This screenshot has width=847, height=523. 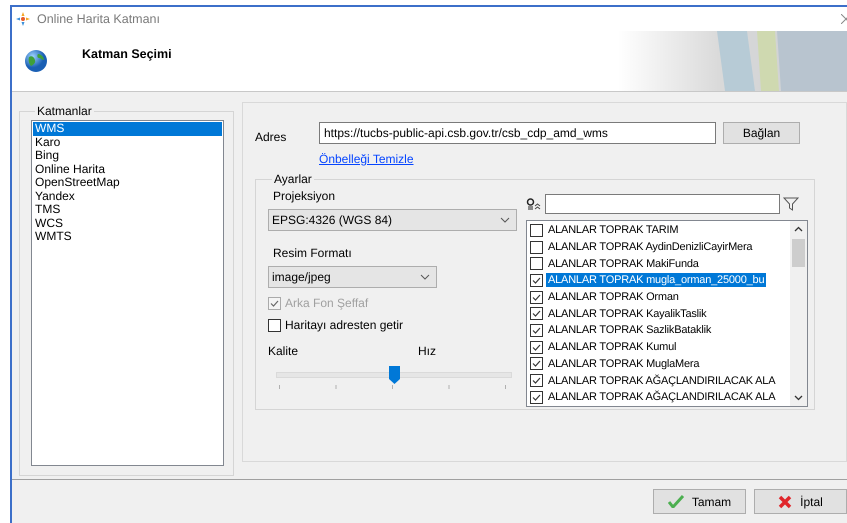 What do you see at coordinates (613, 230) in the screenshot?
I see `layer-item: ALANLAR TOPRAK TARIM` at bounding box center [613, 230].